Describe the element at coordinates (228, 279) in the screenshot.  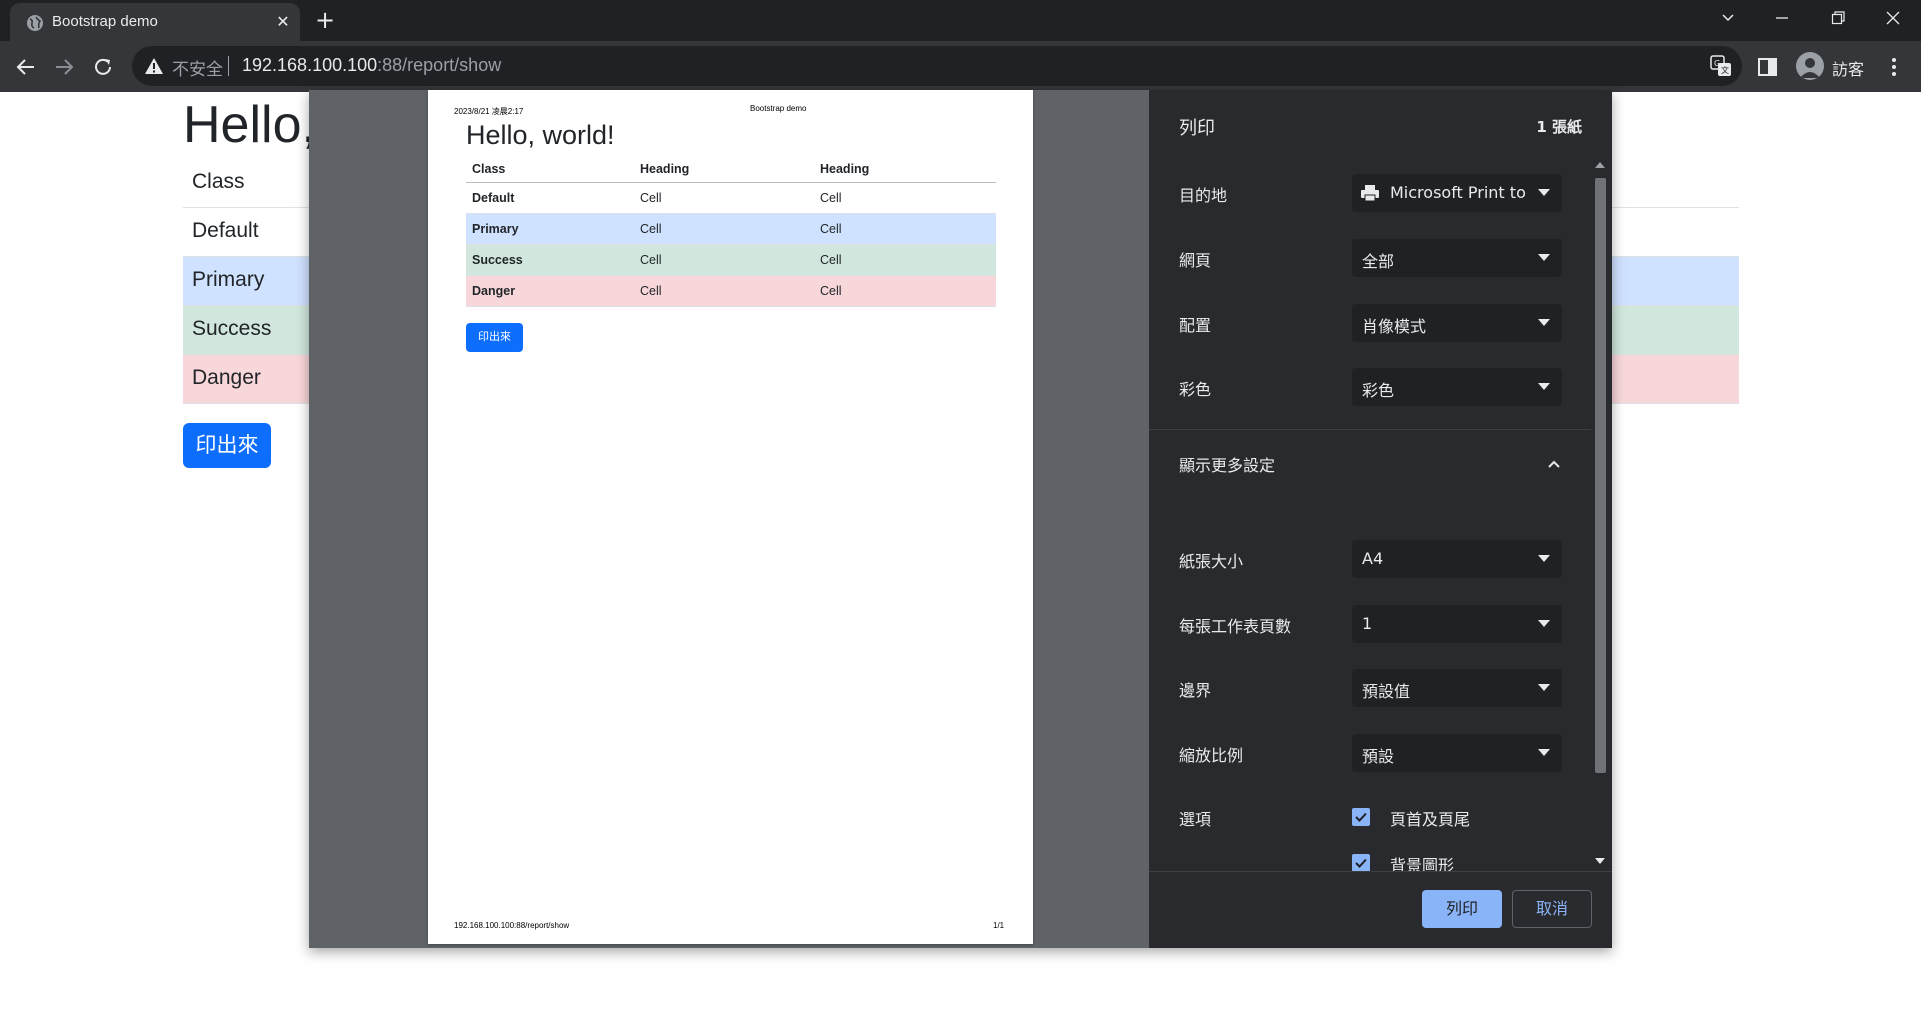
I see `row-label: Primary` at that location.